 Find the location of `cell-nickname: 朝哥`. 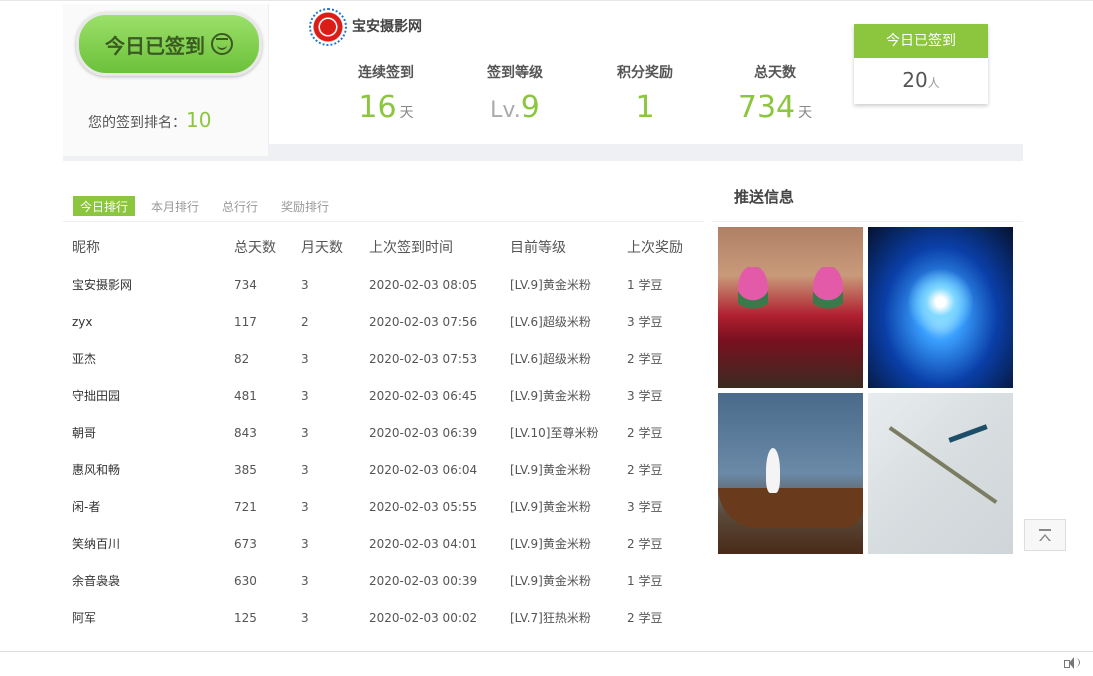

cell-nickname: 朝哥 is located at coordinates (84, 433).